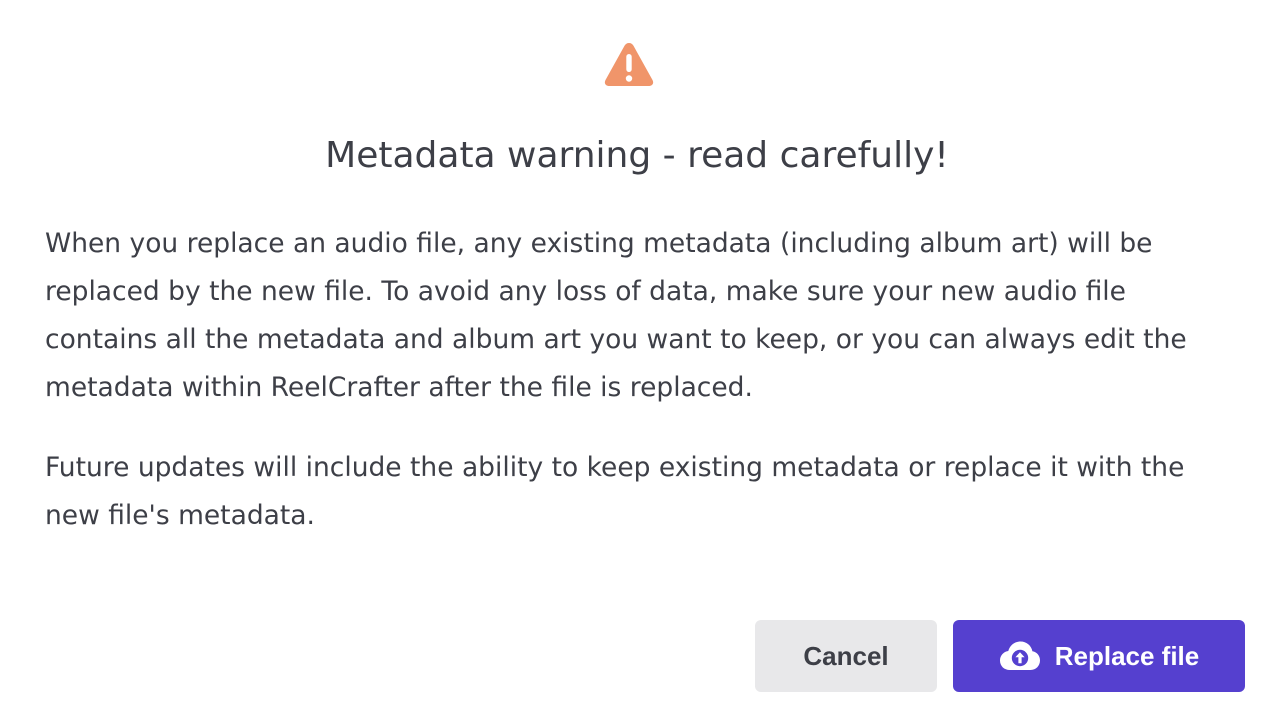 The image size is (1274, 720). I want to click on replace-file-button: Replace file, so click(1099, 656).